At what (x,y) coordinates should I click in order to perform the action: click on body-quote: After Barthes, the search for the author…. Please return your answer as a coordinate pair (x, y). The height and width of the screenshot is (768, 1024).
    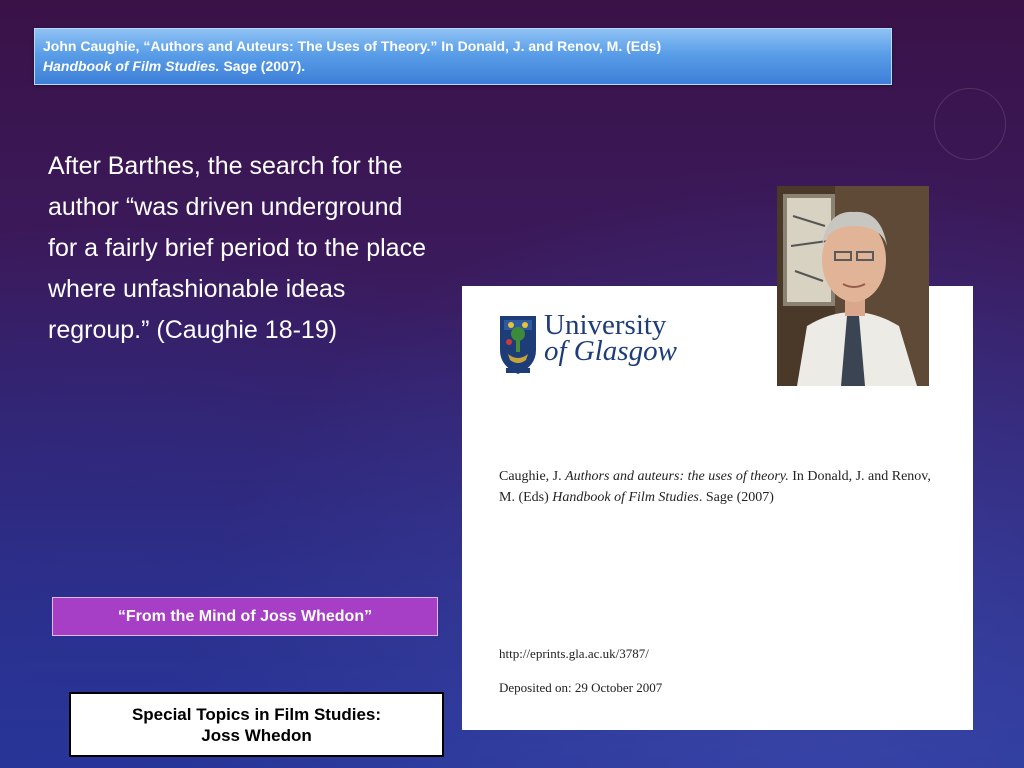
    Looking at the image, I should click on (237, 248).